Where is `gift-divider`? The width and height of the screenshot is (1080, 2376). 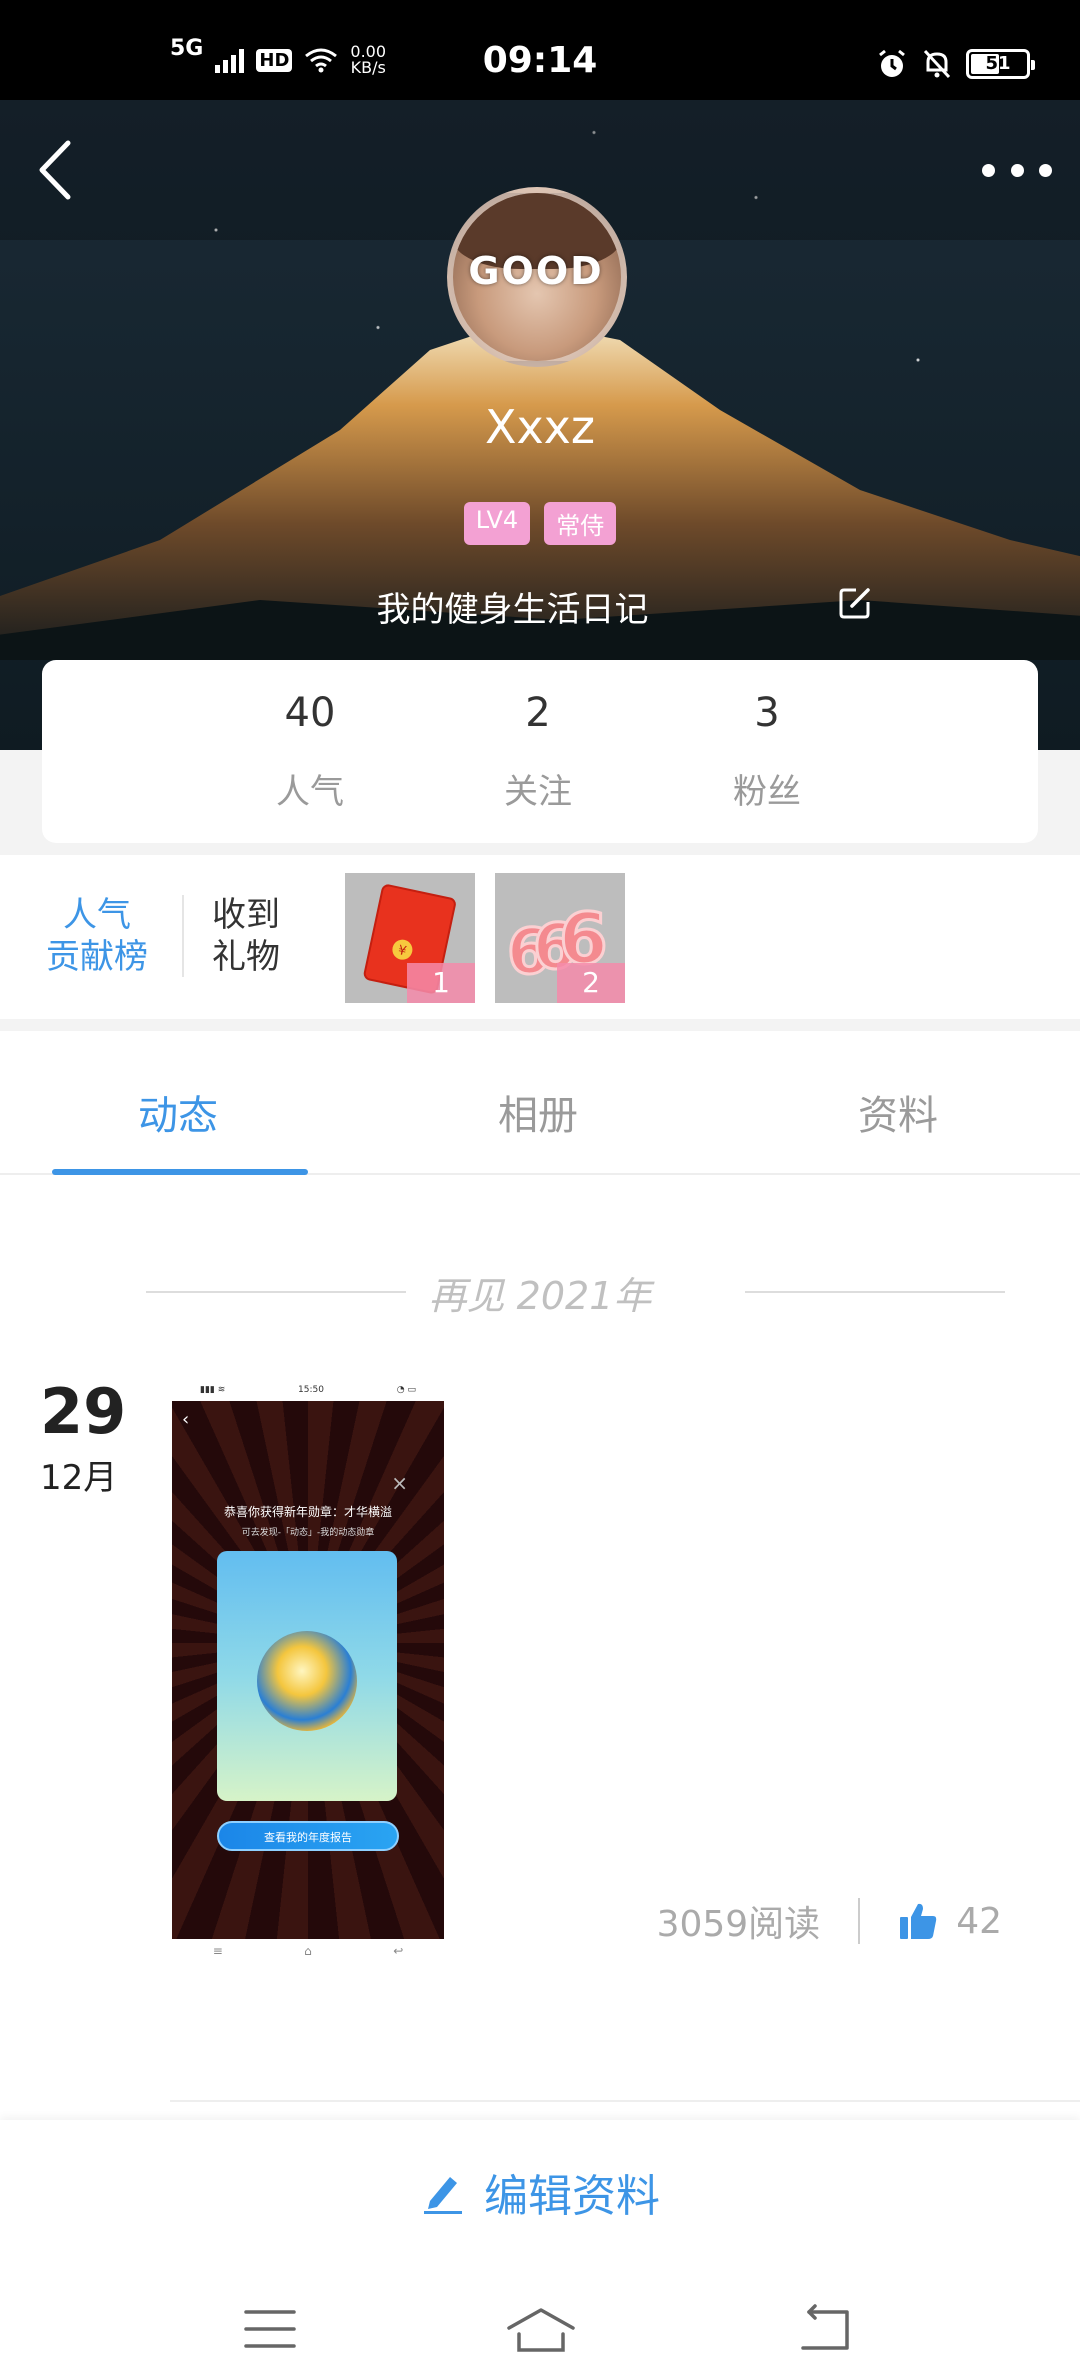 gift-divider is located at coordinates (183, 936).